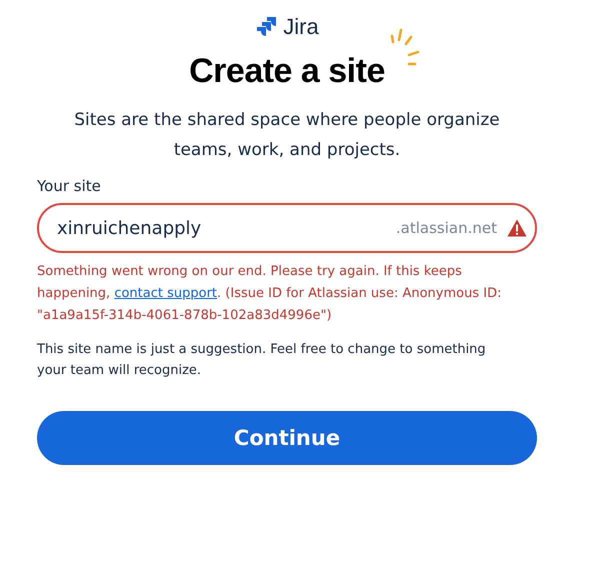 Image resolution: width=603 pixels, height=568 pixels. Describe the element at coordinates (517, 228) in the screenshot. I see `warning-icon` at that location.